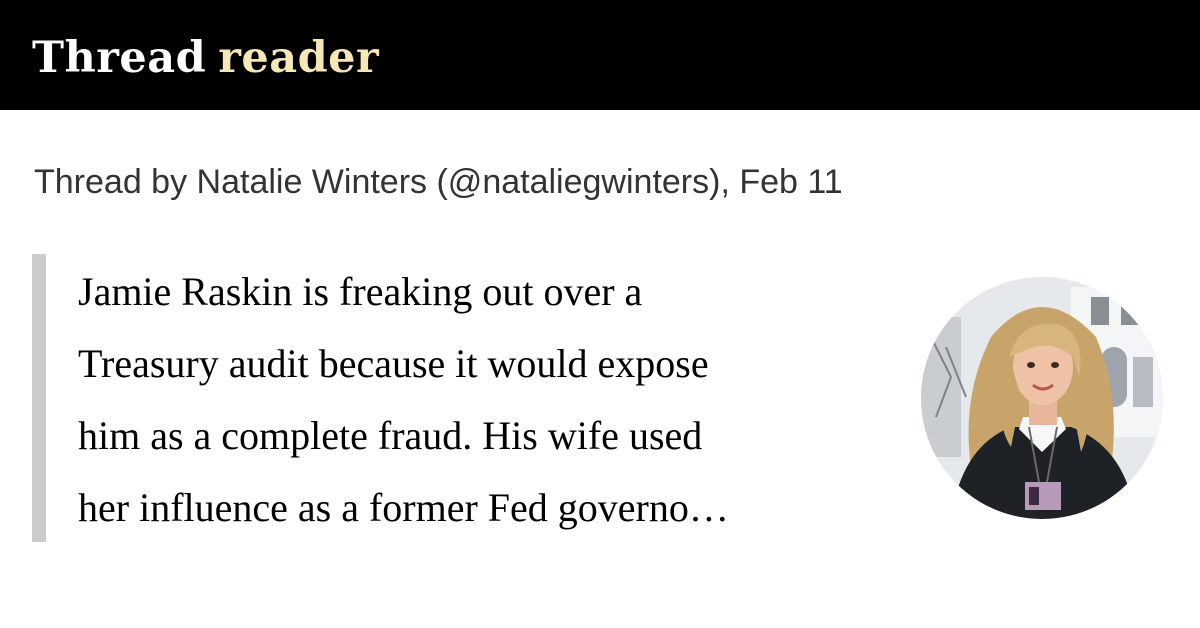 The width and height of the screenshot is (1200, 628). I want to click on tweet-line: Treasury audit because it would expose, so click(393, 363).